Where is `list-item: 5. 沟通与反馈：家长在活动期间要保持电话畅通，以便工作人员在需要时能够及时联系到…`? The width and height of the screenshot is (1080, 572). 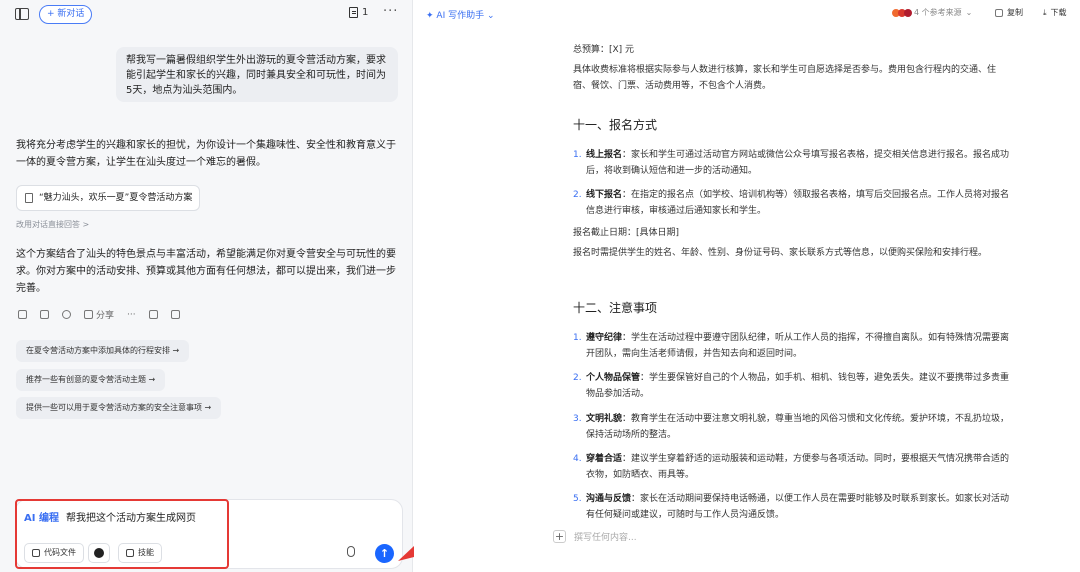 list-item: 5. 沟通与反馈：家长在活动期间要保持电话畅通，以便工作人员在需要时能够及时联系到… is located at coordinates (791, 507).